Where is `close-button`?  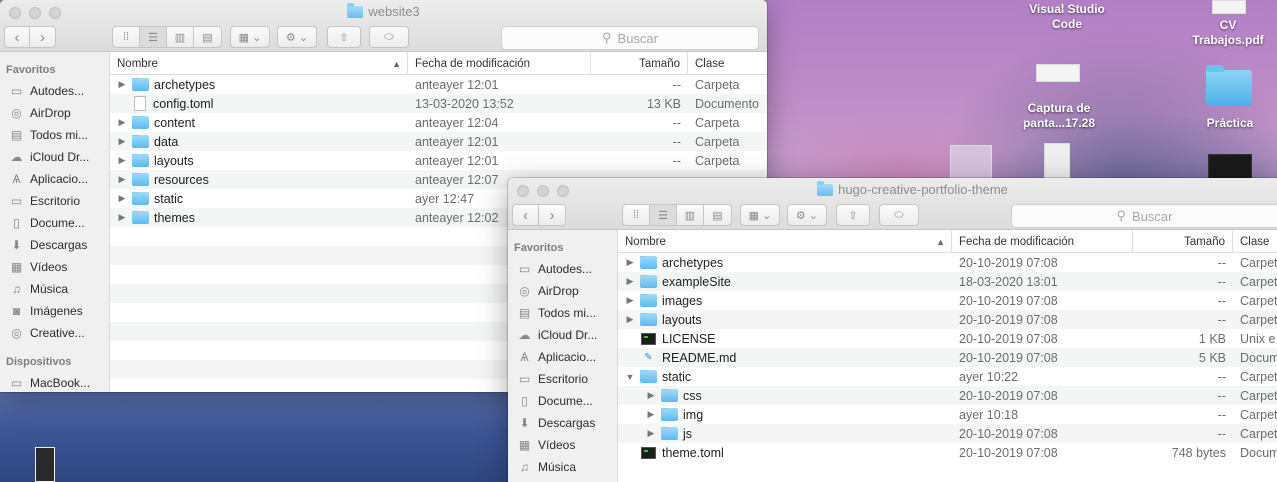 close-button is located at coordinates (523, 191).